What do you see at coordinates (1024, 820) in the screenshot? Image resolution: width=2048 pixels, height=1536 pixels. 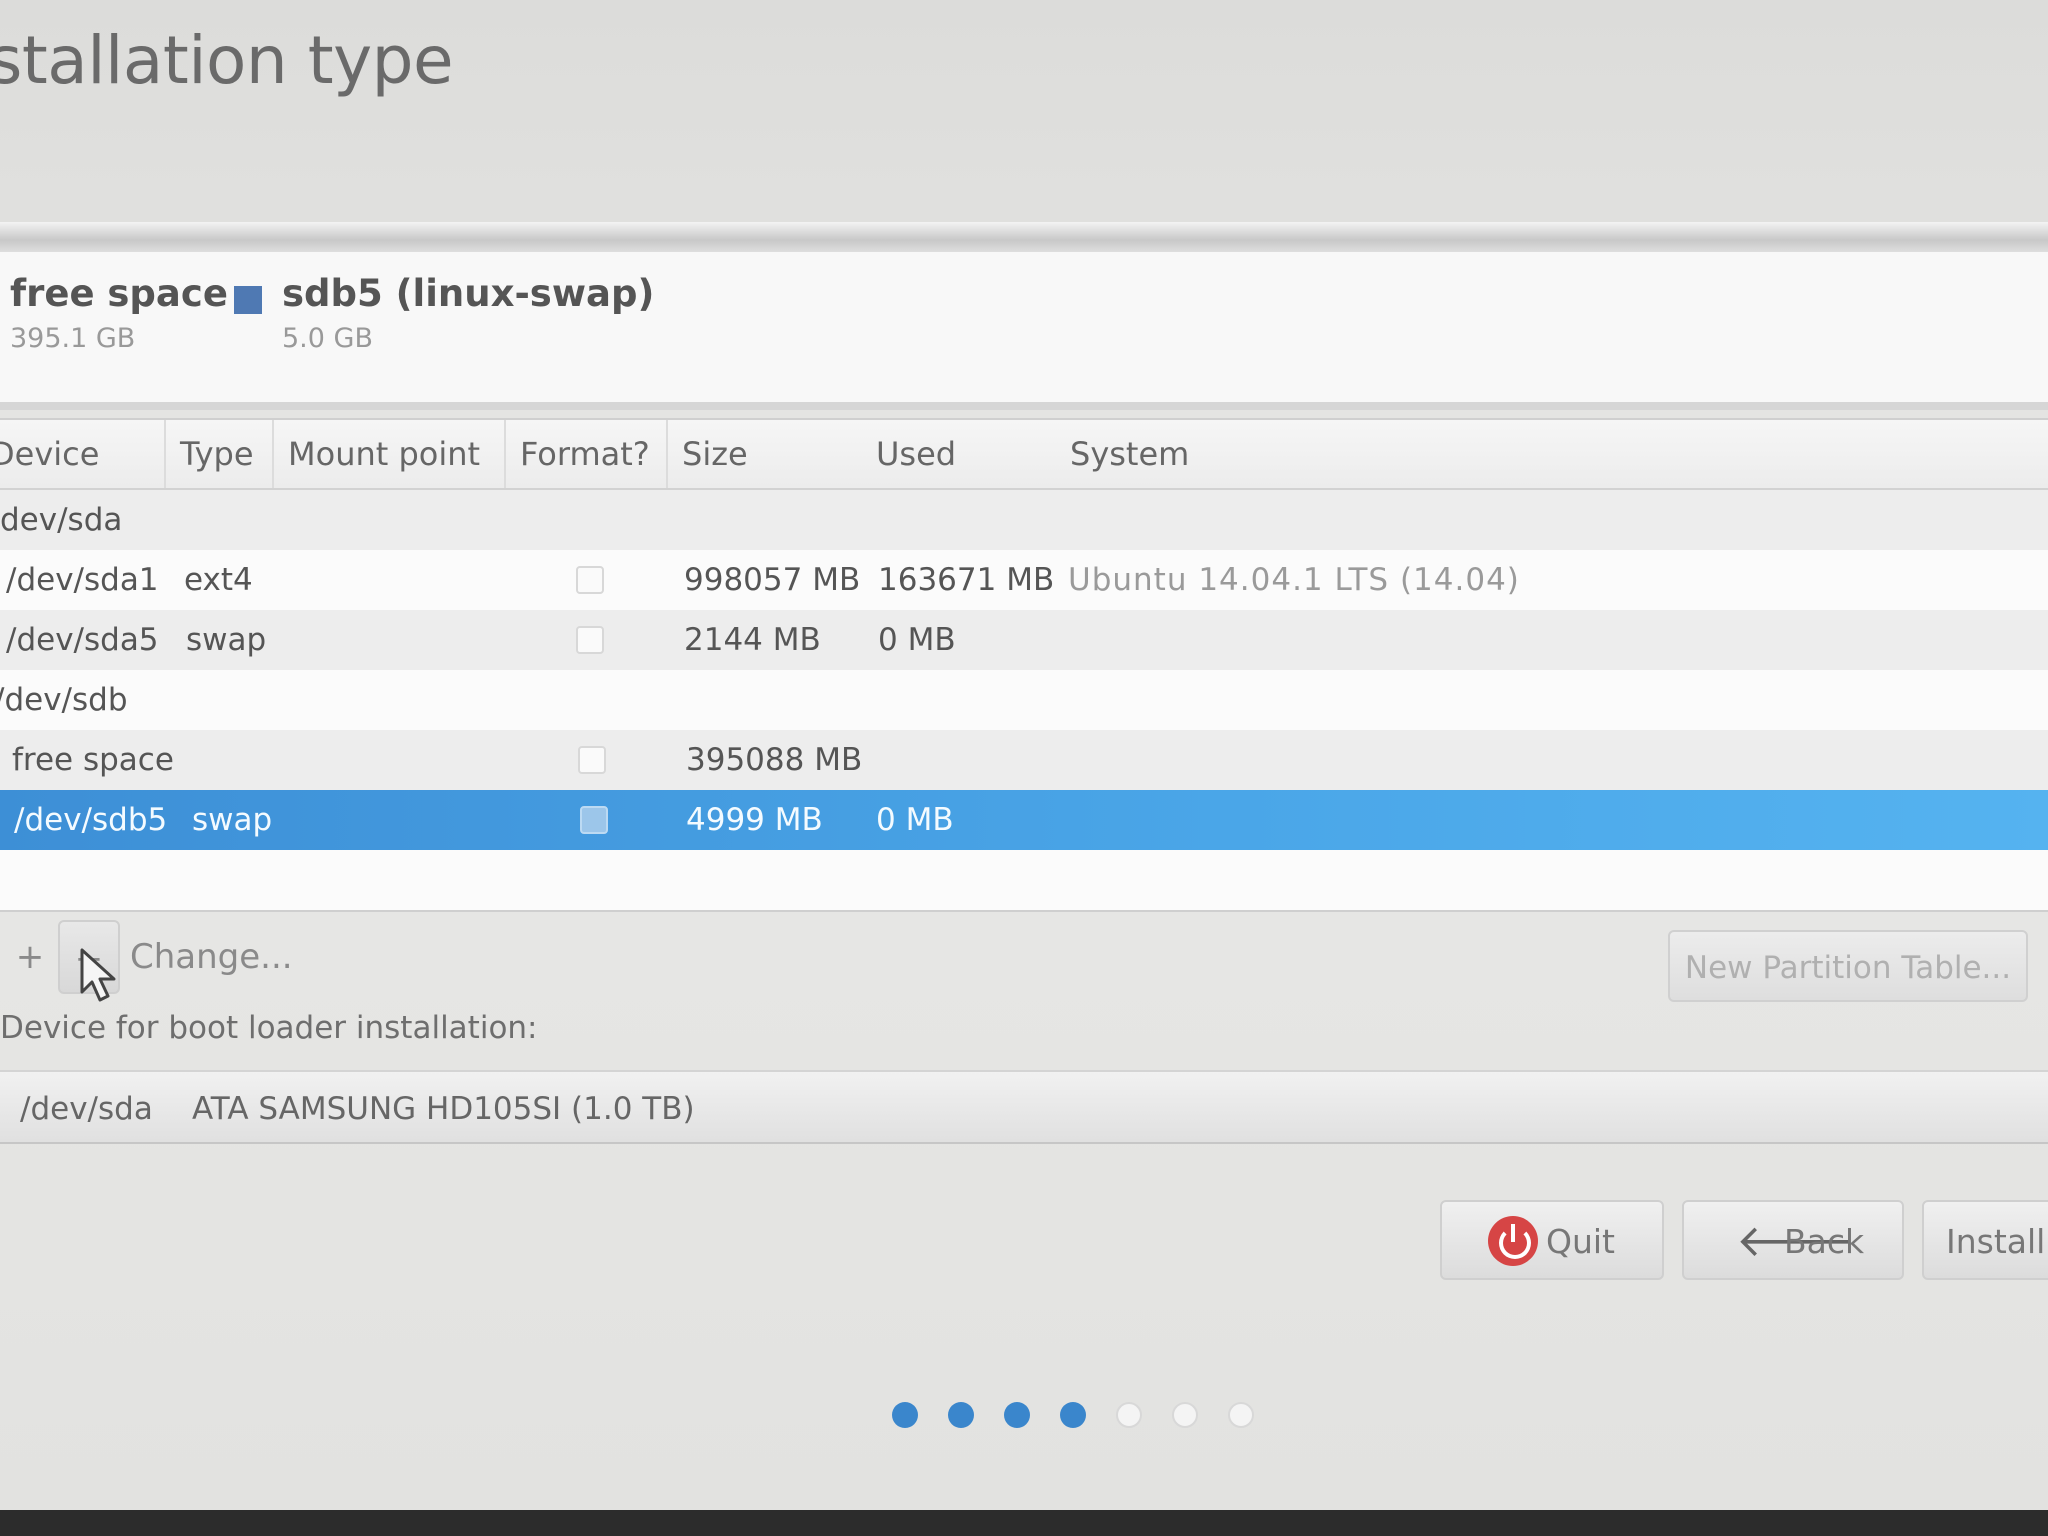 I see `table-row-selected: /dev/sdb5 swap 4999 MB 0 MB` at bounding box center [1024, 820].